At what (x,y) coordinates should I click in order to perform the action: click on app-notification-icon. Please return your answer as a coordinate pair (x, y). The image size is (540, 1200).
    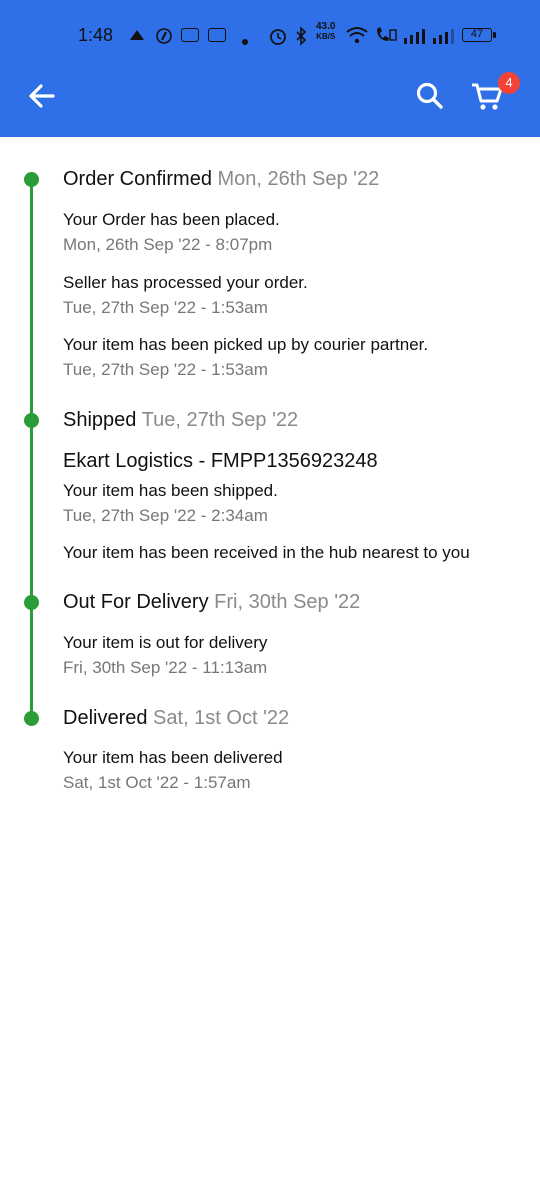
    Looking at the image, I should click on (164, 38).